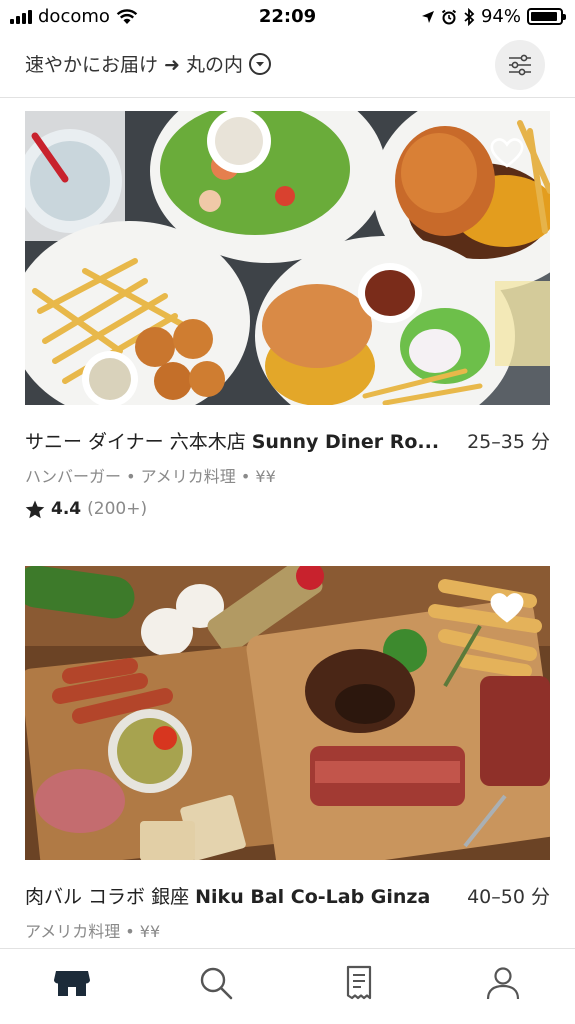 The height and width of the screenshot is (1024, 575). Describe the element at coordinates (134, 65) in the screenshot. I see `location-label: 速やかにお届け ➜ 丸の内` at that location.